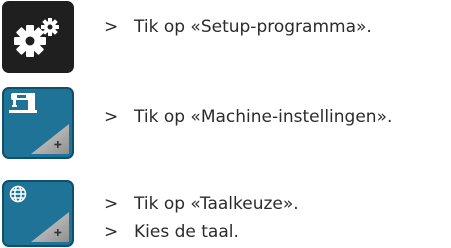  What do you see at coordinates (263, 117) in the screenshot?
I see `step-text: Tik op «Machine-instellingen».` at bounding box center [263, 117].